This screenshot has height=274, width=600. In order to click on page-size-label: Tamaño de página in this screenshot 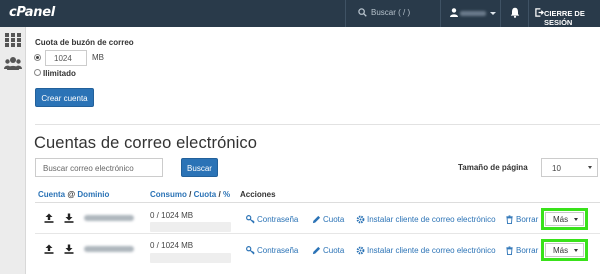, I will do `click(493, 167)`.